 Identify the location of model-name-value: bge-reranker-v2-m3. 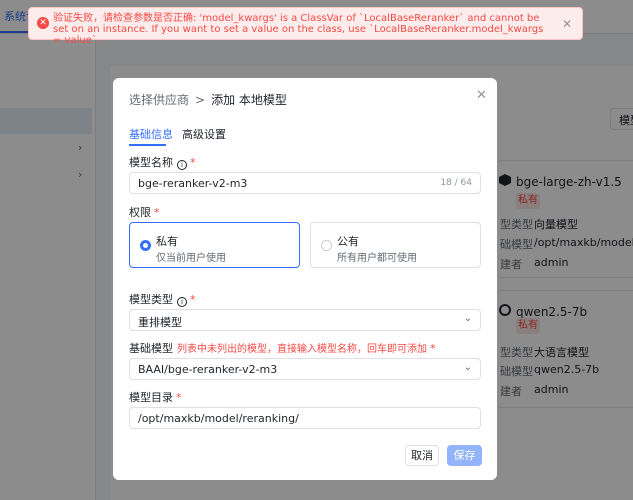
(193, 183).